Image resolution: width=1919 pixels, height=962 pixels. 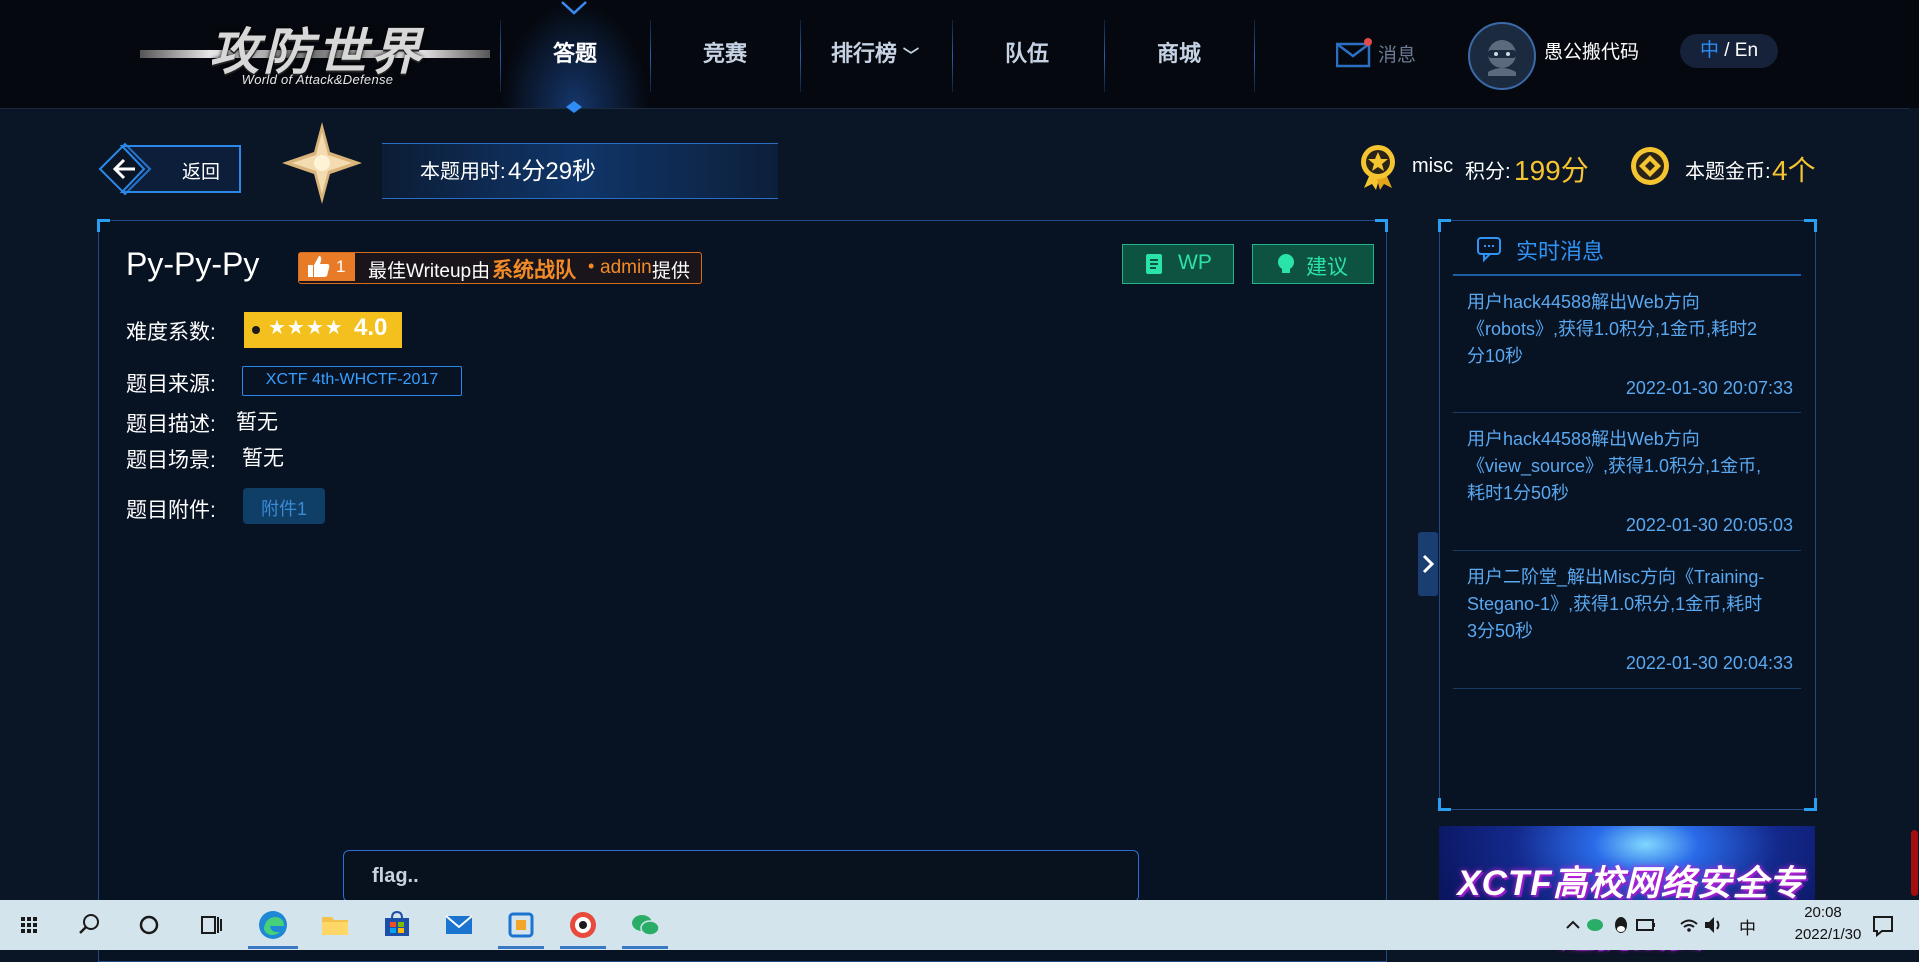 I want to click on file-explorer-icon, so click(x=335, y=925).